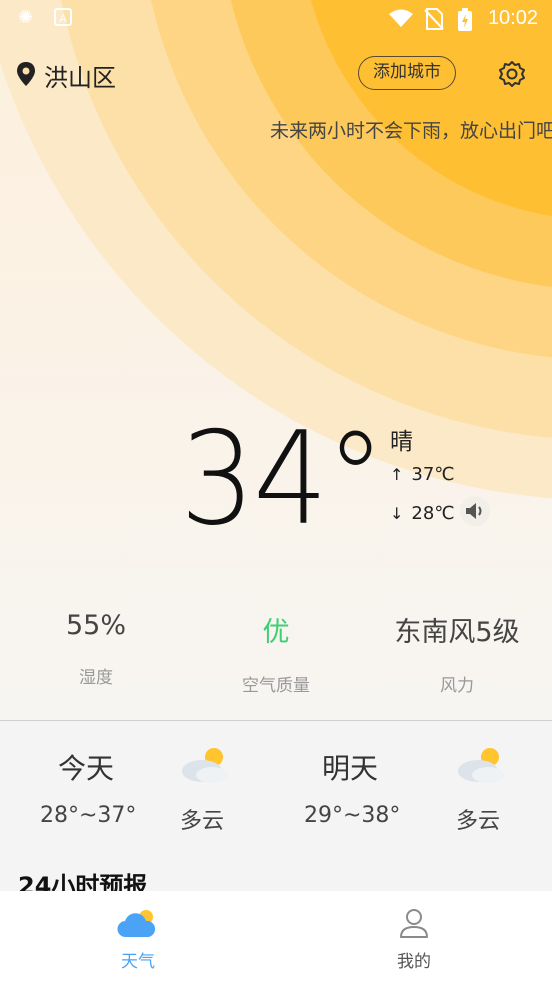  Describe the element at coordinates (407, 73) in the screenshot. I see `add-city-button: 添加城市` at that location.